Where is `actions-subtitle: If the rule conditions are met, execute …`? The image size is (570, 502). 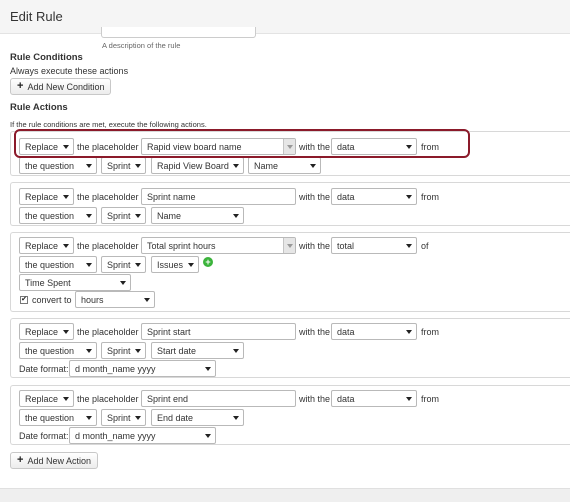 actions-subtitle: If the rule conditions are met, execute … is located at coordinates (108, 124).